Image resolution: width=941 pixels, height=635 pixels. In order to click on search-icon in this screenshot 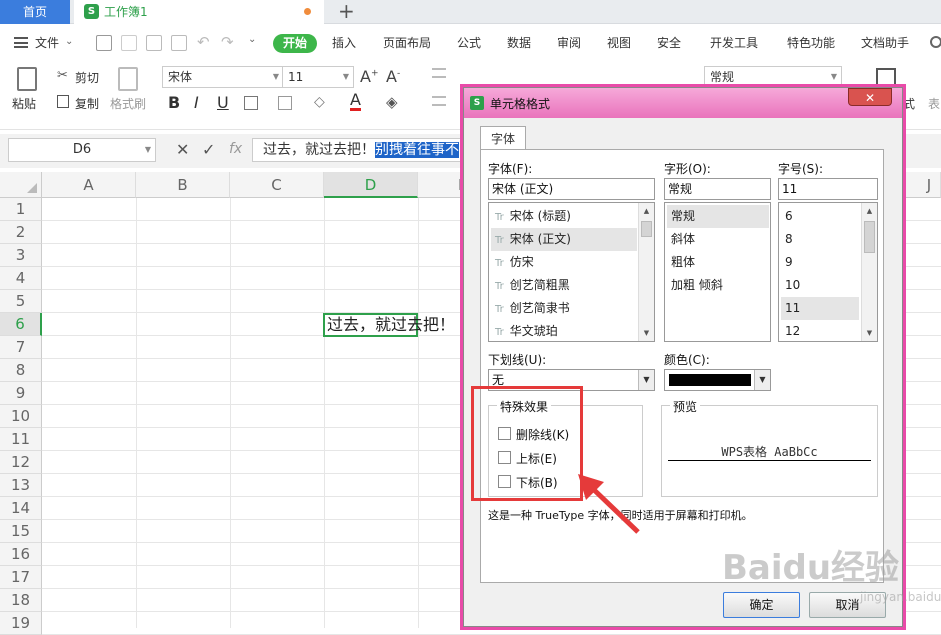, I will do `click(935, 42)`.